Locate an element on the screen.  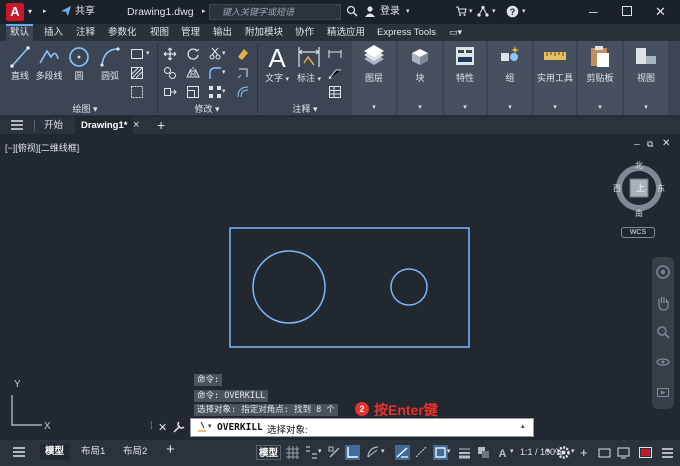
viewcube-north: 北 is located at coordinates (639, 165).